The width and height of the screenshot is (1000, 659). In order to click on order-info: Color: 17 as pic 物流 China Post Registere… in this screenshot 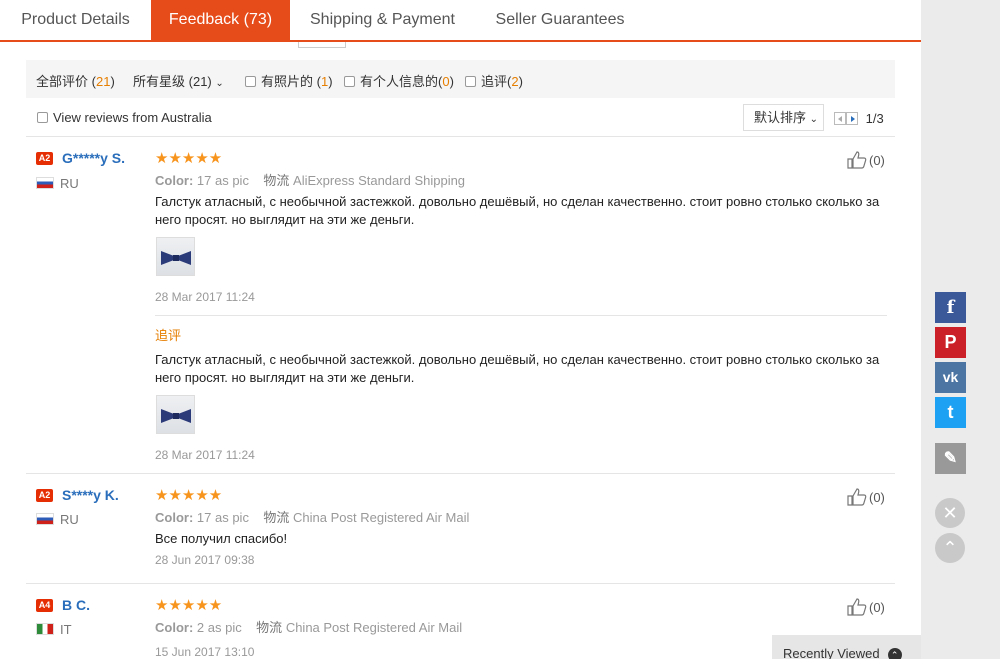, I will do `click(312, 517)`.